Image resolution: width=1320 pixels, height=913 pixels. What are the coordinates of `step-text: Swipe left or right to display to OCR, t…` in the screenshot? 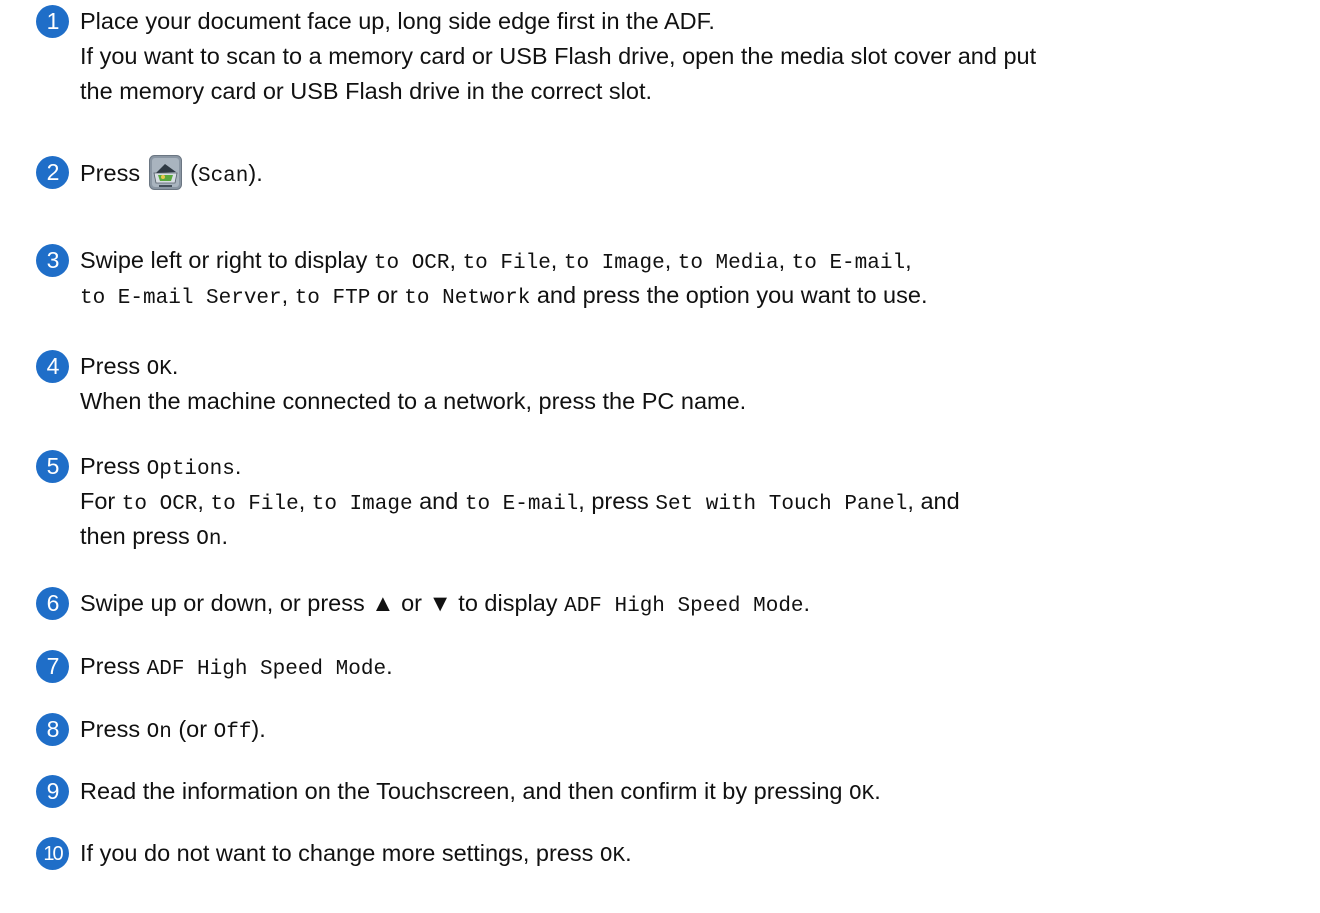 It's located at (504, 278).